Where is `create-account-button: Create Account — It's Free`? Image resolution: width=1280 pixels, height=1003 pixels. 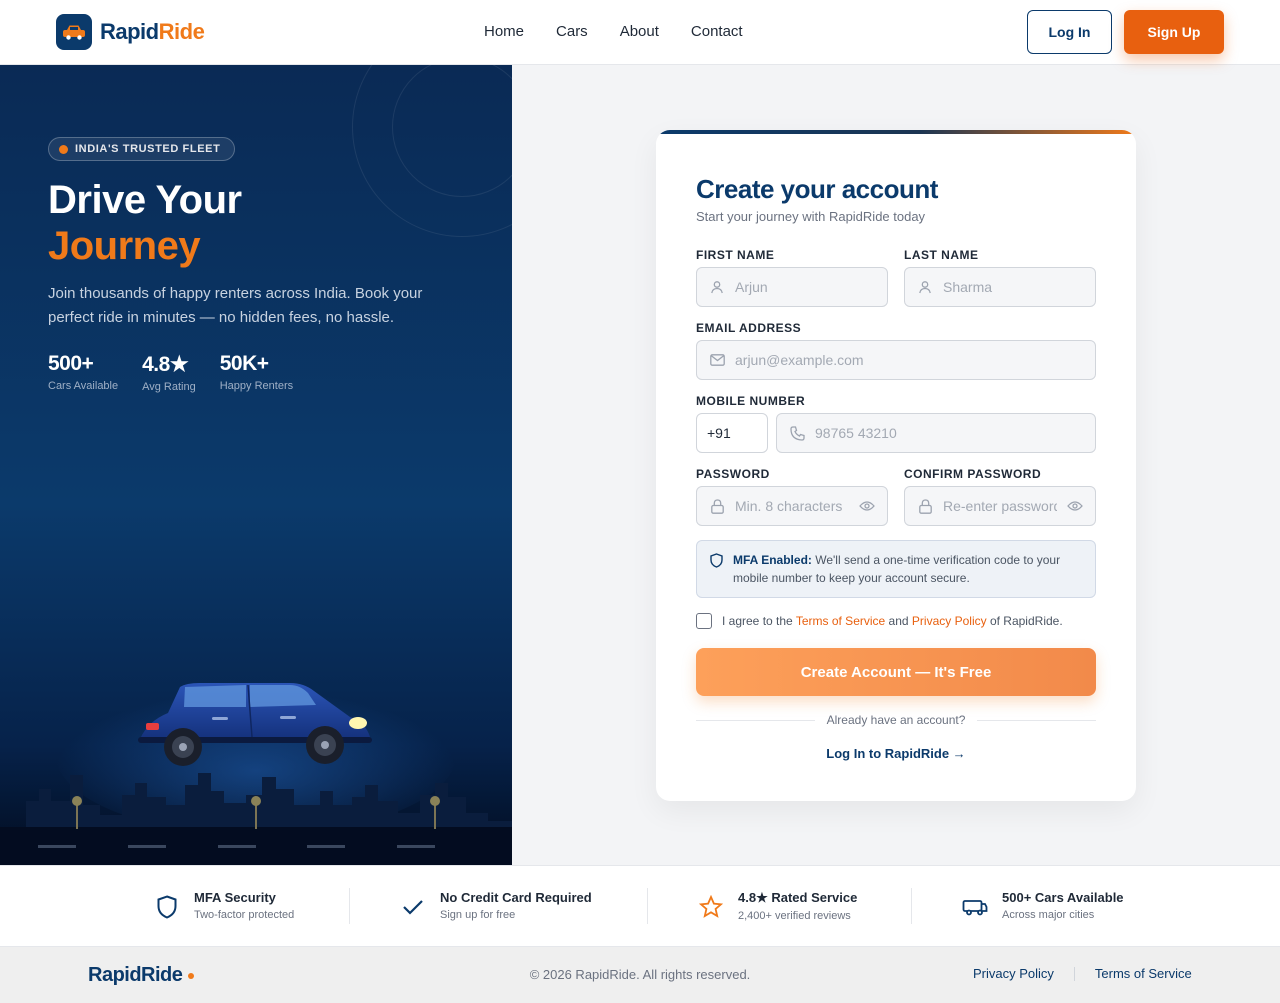
create-account-button: Create Account — It's Free is located at coordinates (896, 672).